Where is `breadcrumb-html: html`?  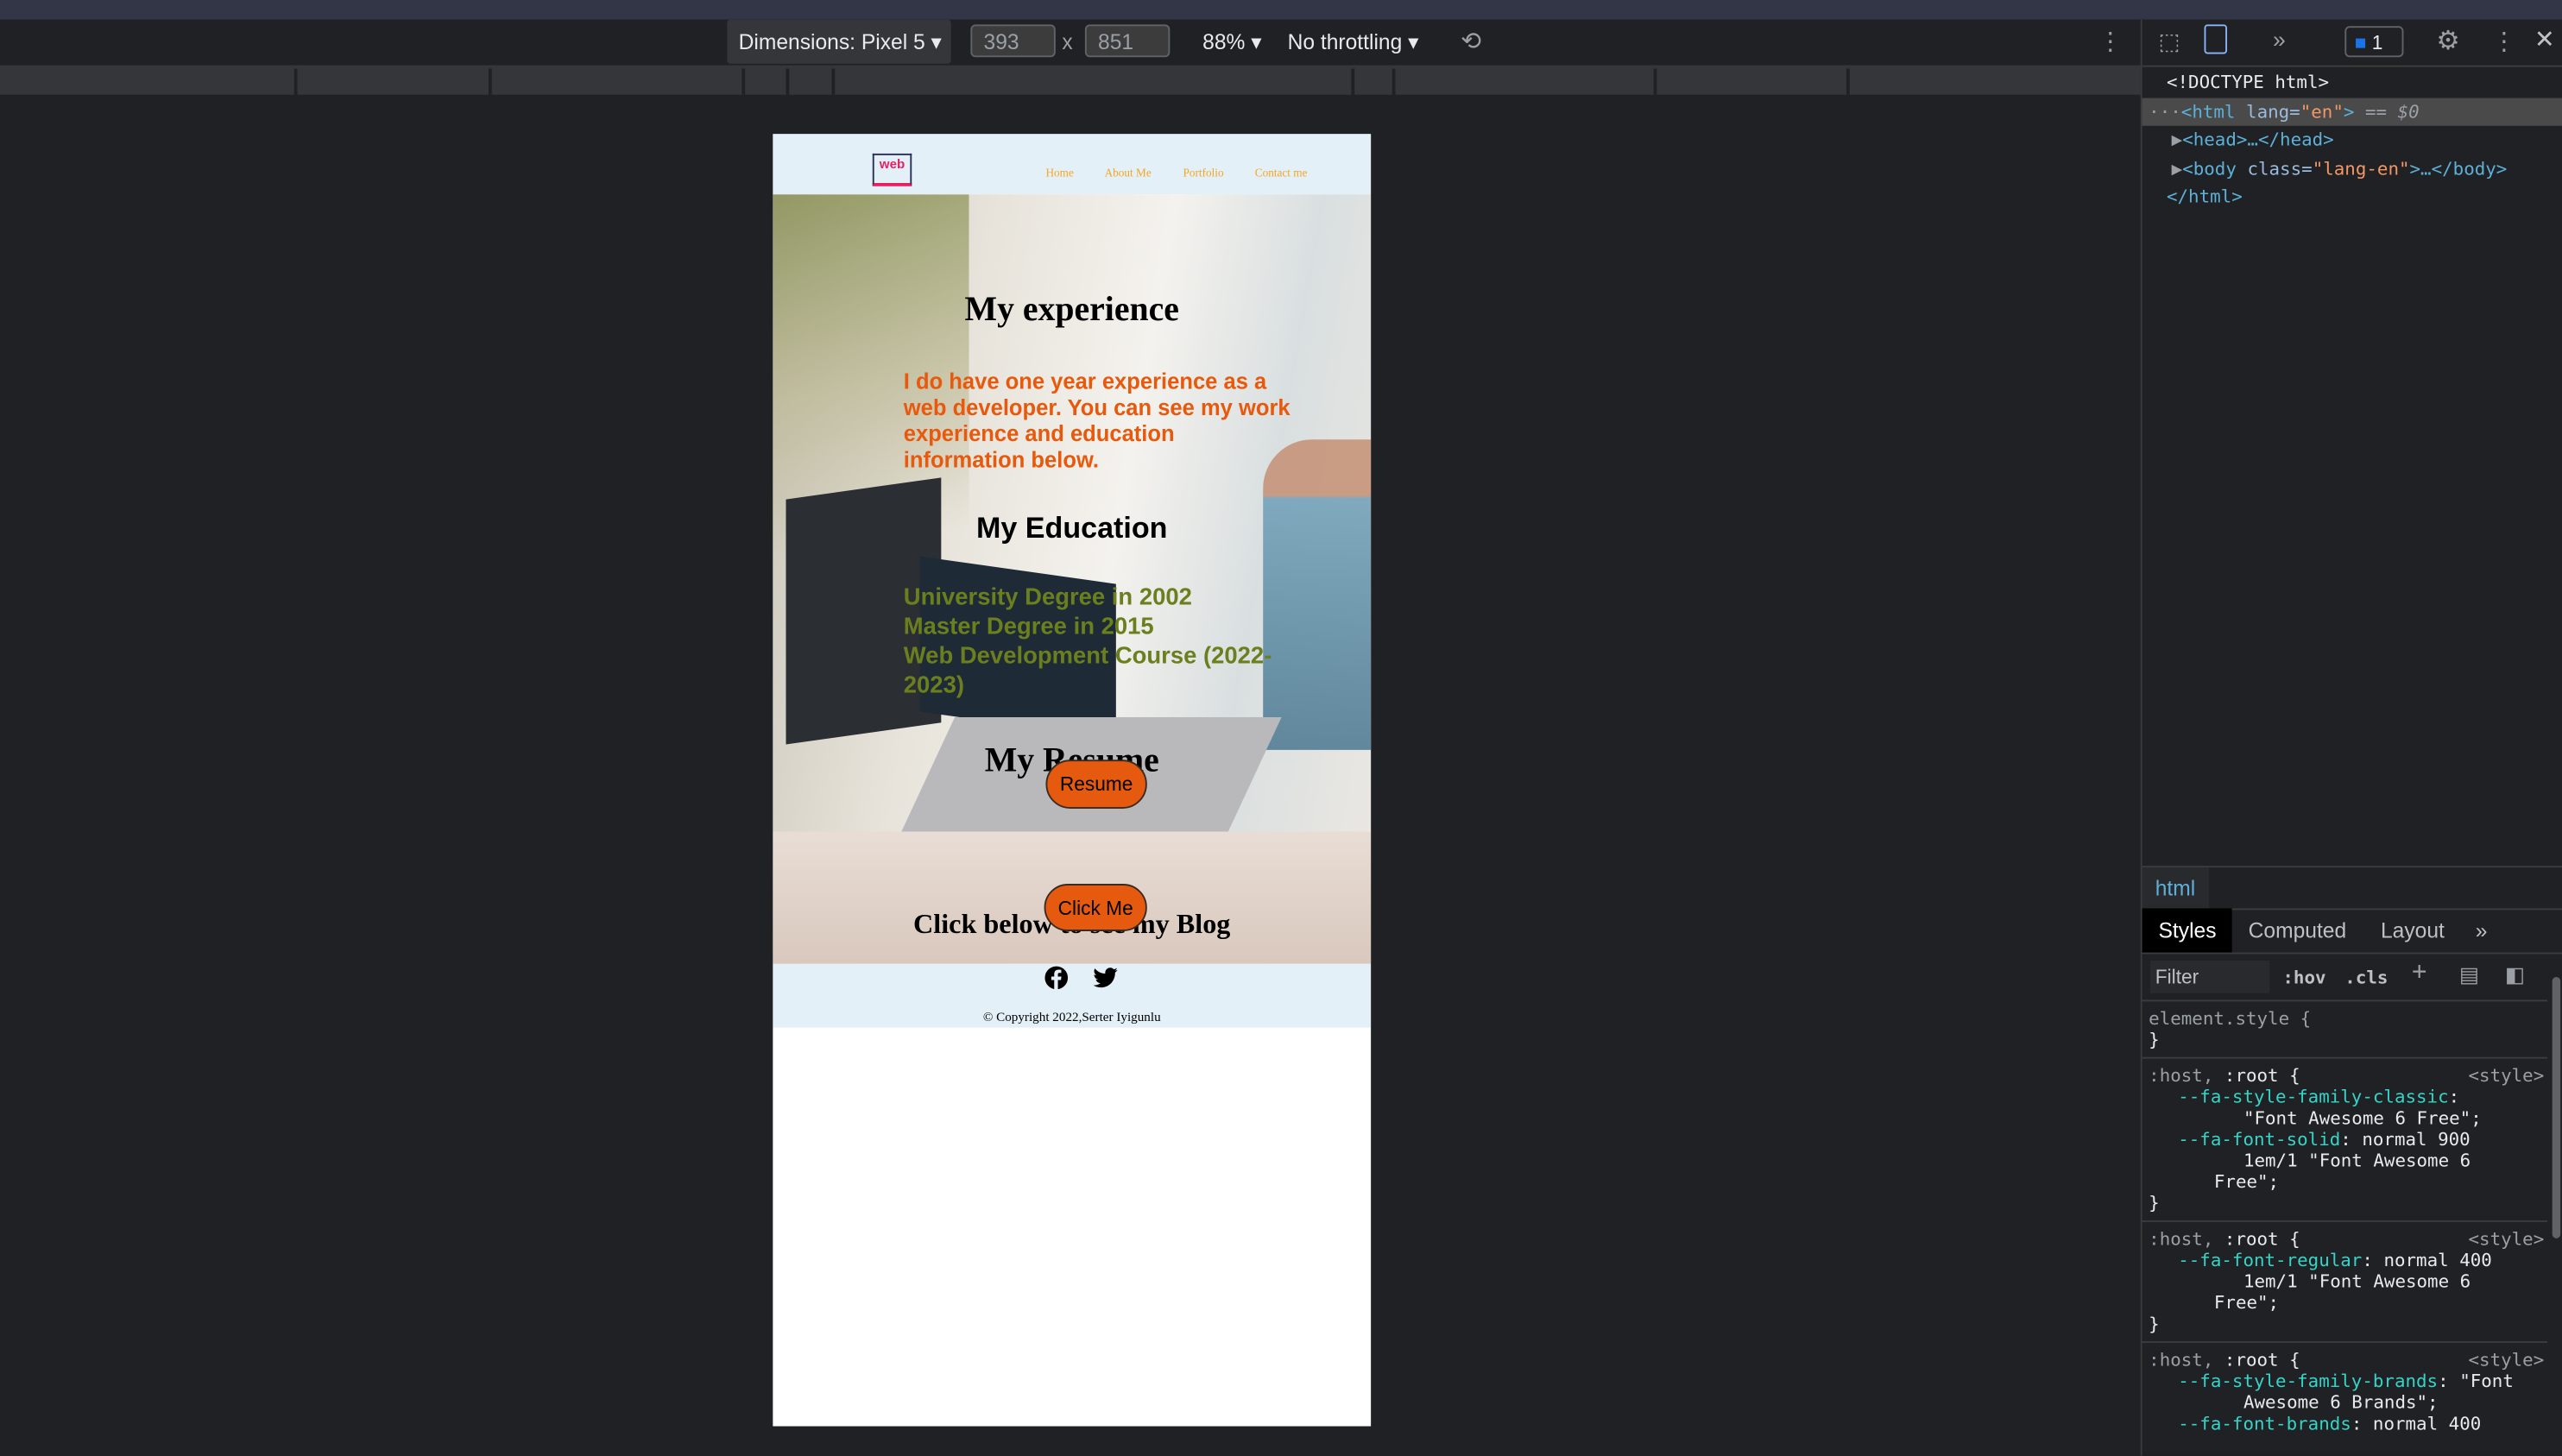 breadcrumb-html: html is located at coordinates (2175, 888).